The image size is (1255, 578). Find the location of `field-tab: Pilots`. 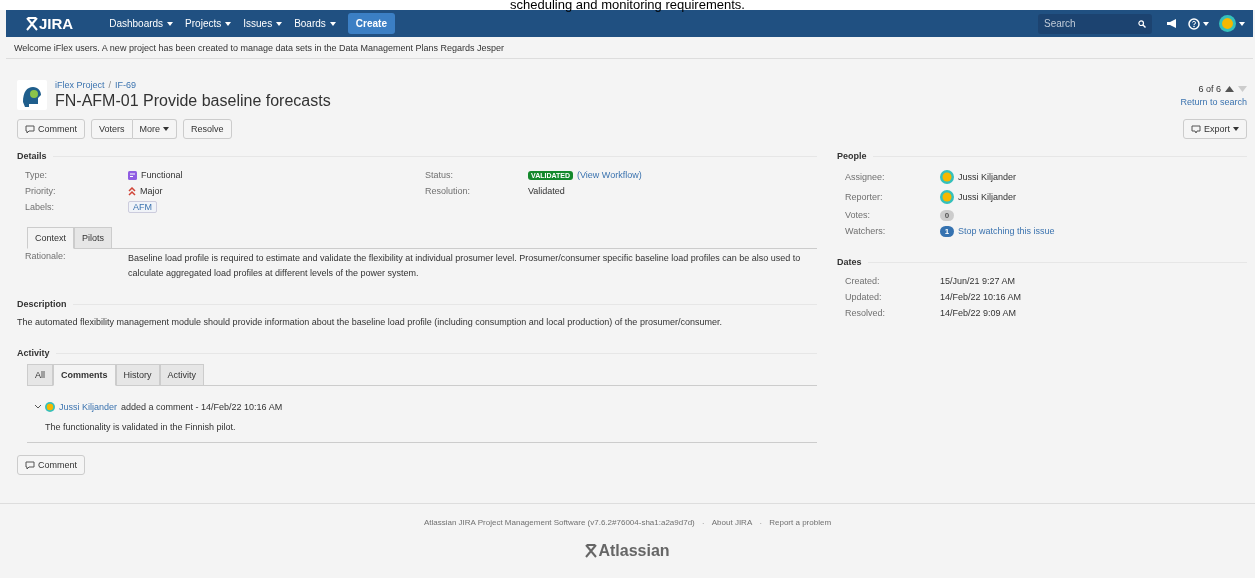

field-tab: Pilots is located at coordinates (93, 238).